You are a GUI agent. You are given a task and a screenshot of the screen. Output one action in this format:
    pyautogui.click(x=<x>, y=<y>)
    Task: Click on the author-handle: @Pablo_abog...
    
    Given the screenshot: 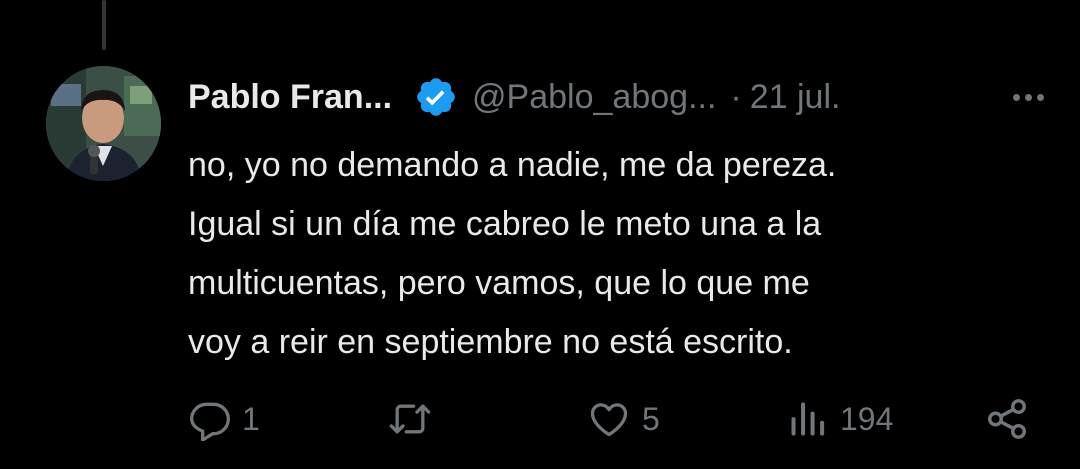 What is the action you would take?
    pyautogui.click(x=594, y=97)
    